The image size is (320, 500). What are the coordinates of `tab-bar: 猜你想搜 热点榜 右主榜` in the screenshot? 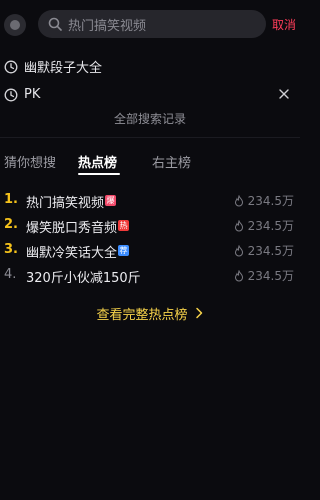 It's located at (150, 162).